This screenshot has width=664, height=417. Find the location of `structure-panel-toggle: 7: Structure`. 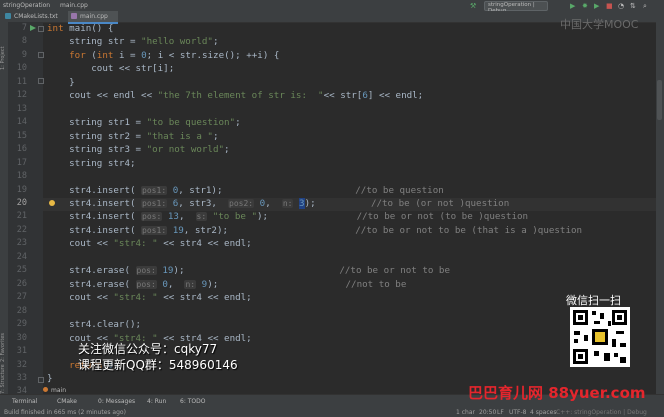

structure-panel-toggle: 7: Structure is located at coordinates (4, 376).